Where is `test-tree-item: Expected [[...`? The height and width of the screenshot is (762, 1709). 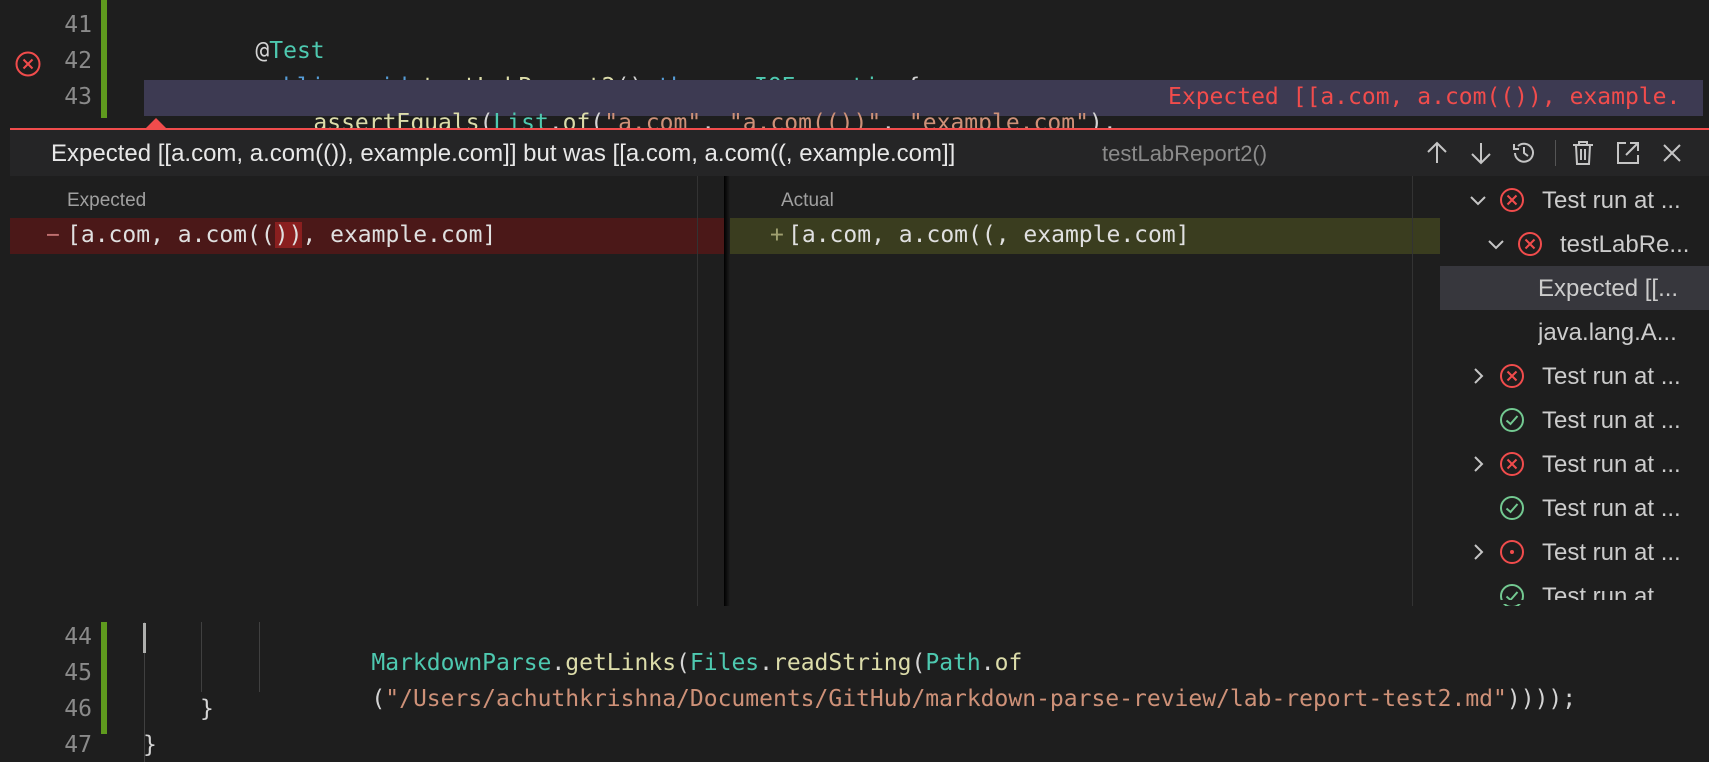 test-tree-item: Expected [[... is located at coordinates (1574, 288).